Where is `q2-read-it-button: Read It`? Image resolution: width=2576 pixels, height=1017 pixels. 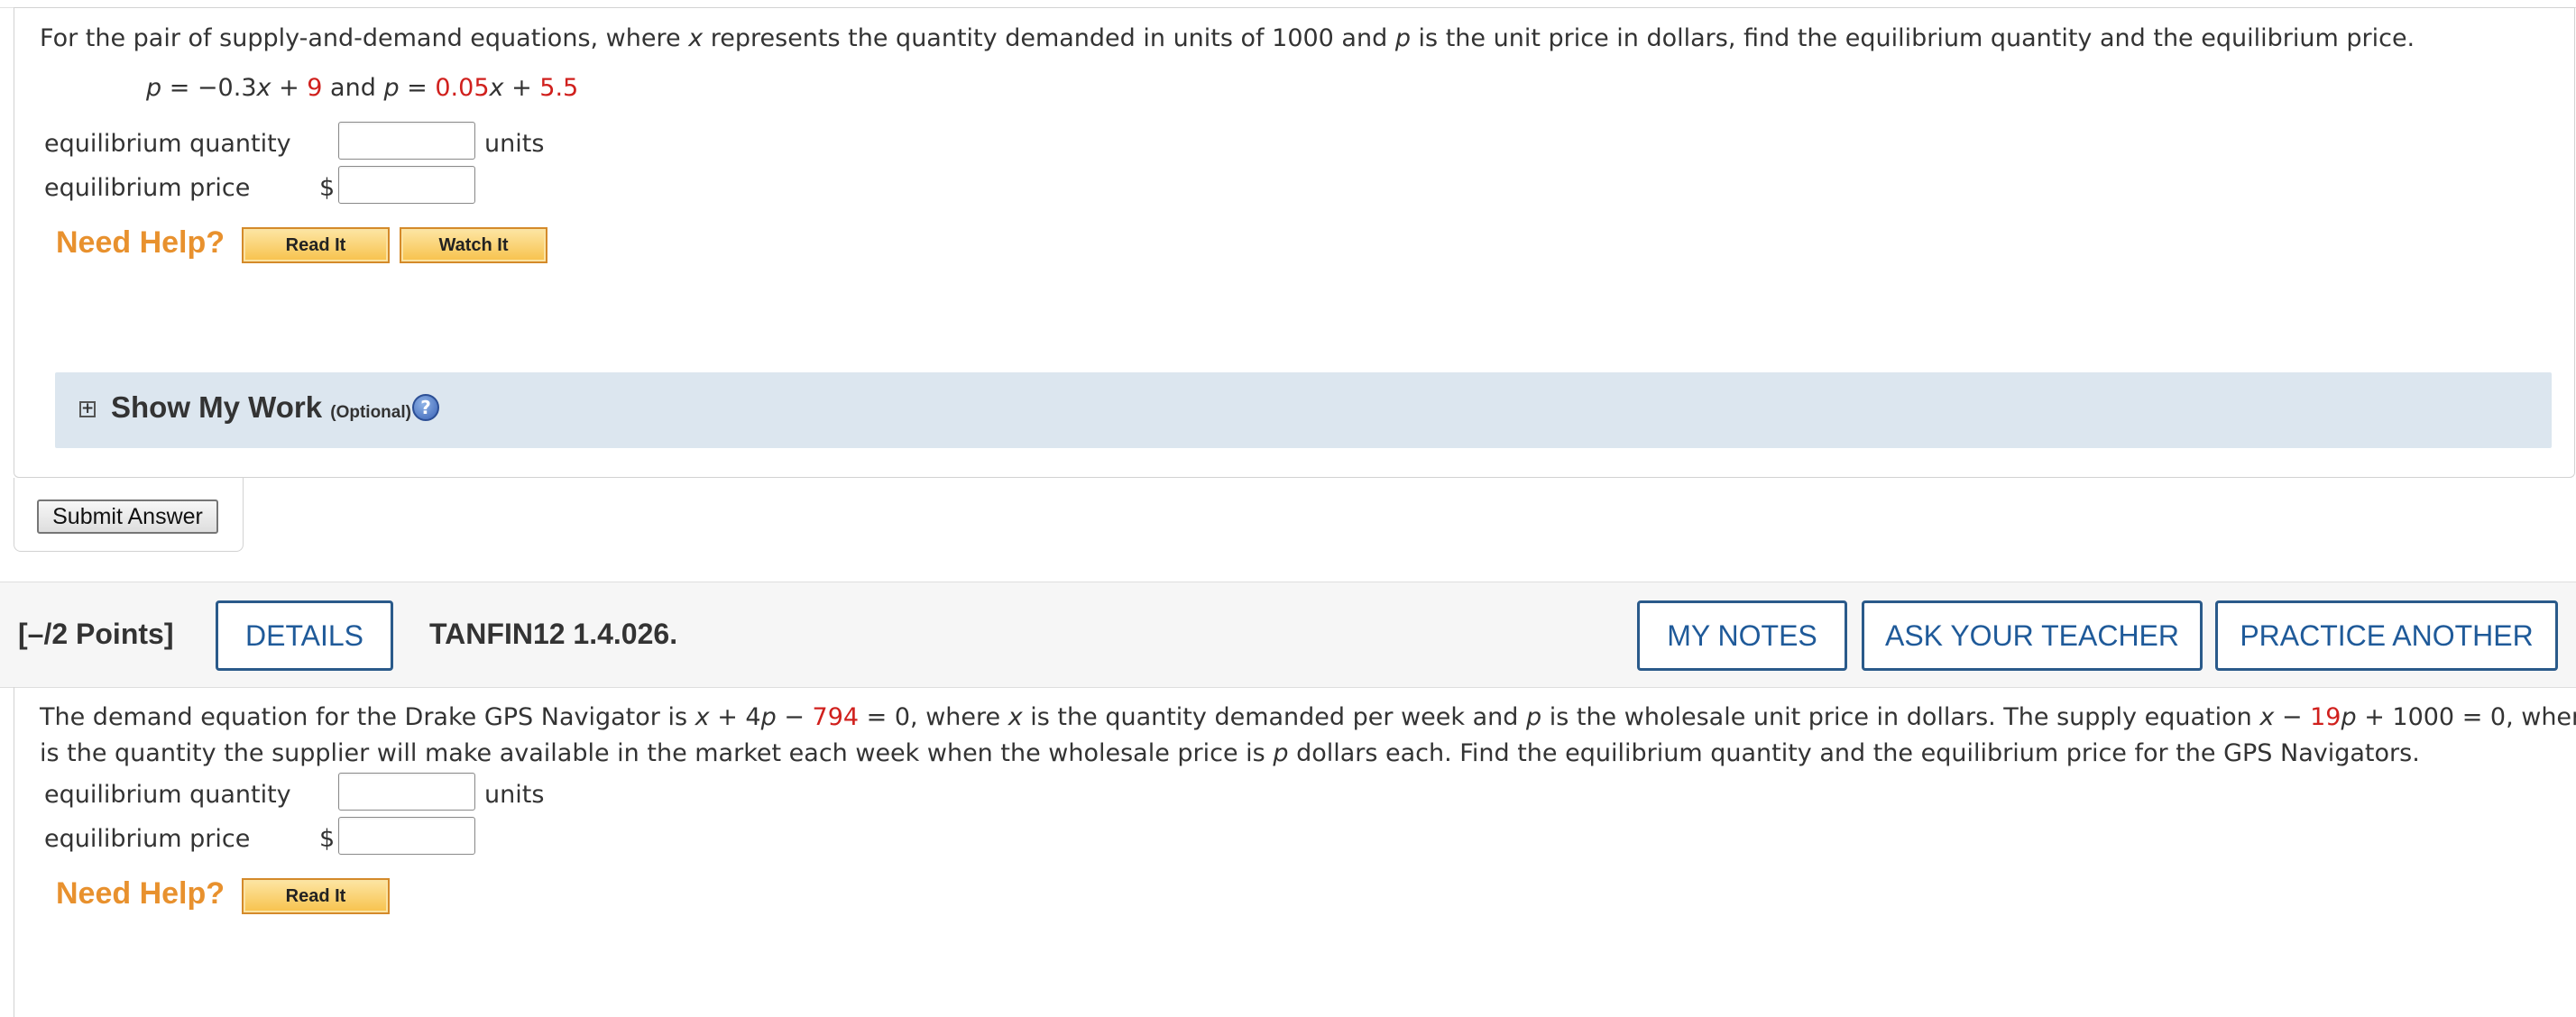 q2-read-it-button: Read It is located at coordinates (316, 896).